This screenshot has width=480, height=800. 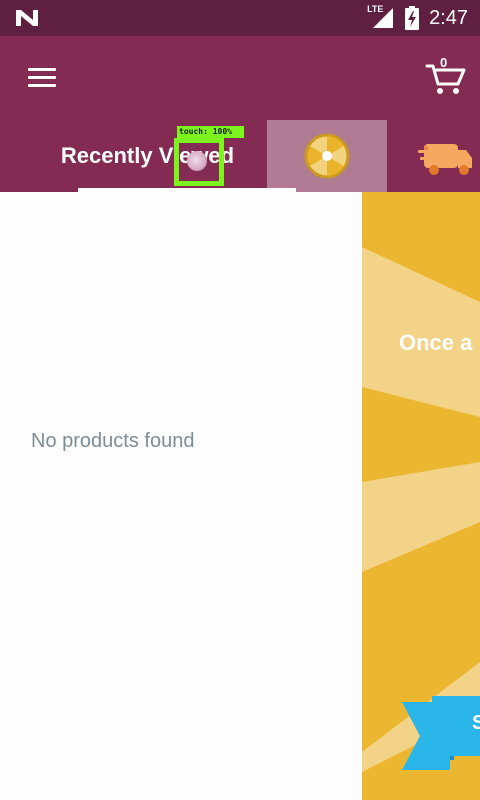 What do you see at coordinates (113, 441) in the screenshot?
I see `empty-state-message: No products found` at bounding box center [113, 441].